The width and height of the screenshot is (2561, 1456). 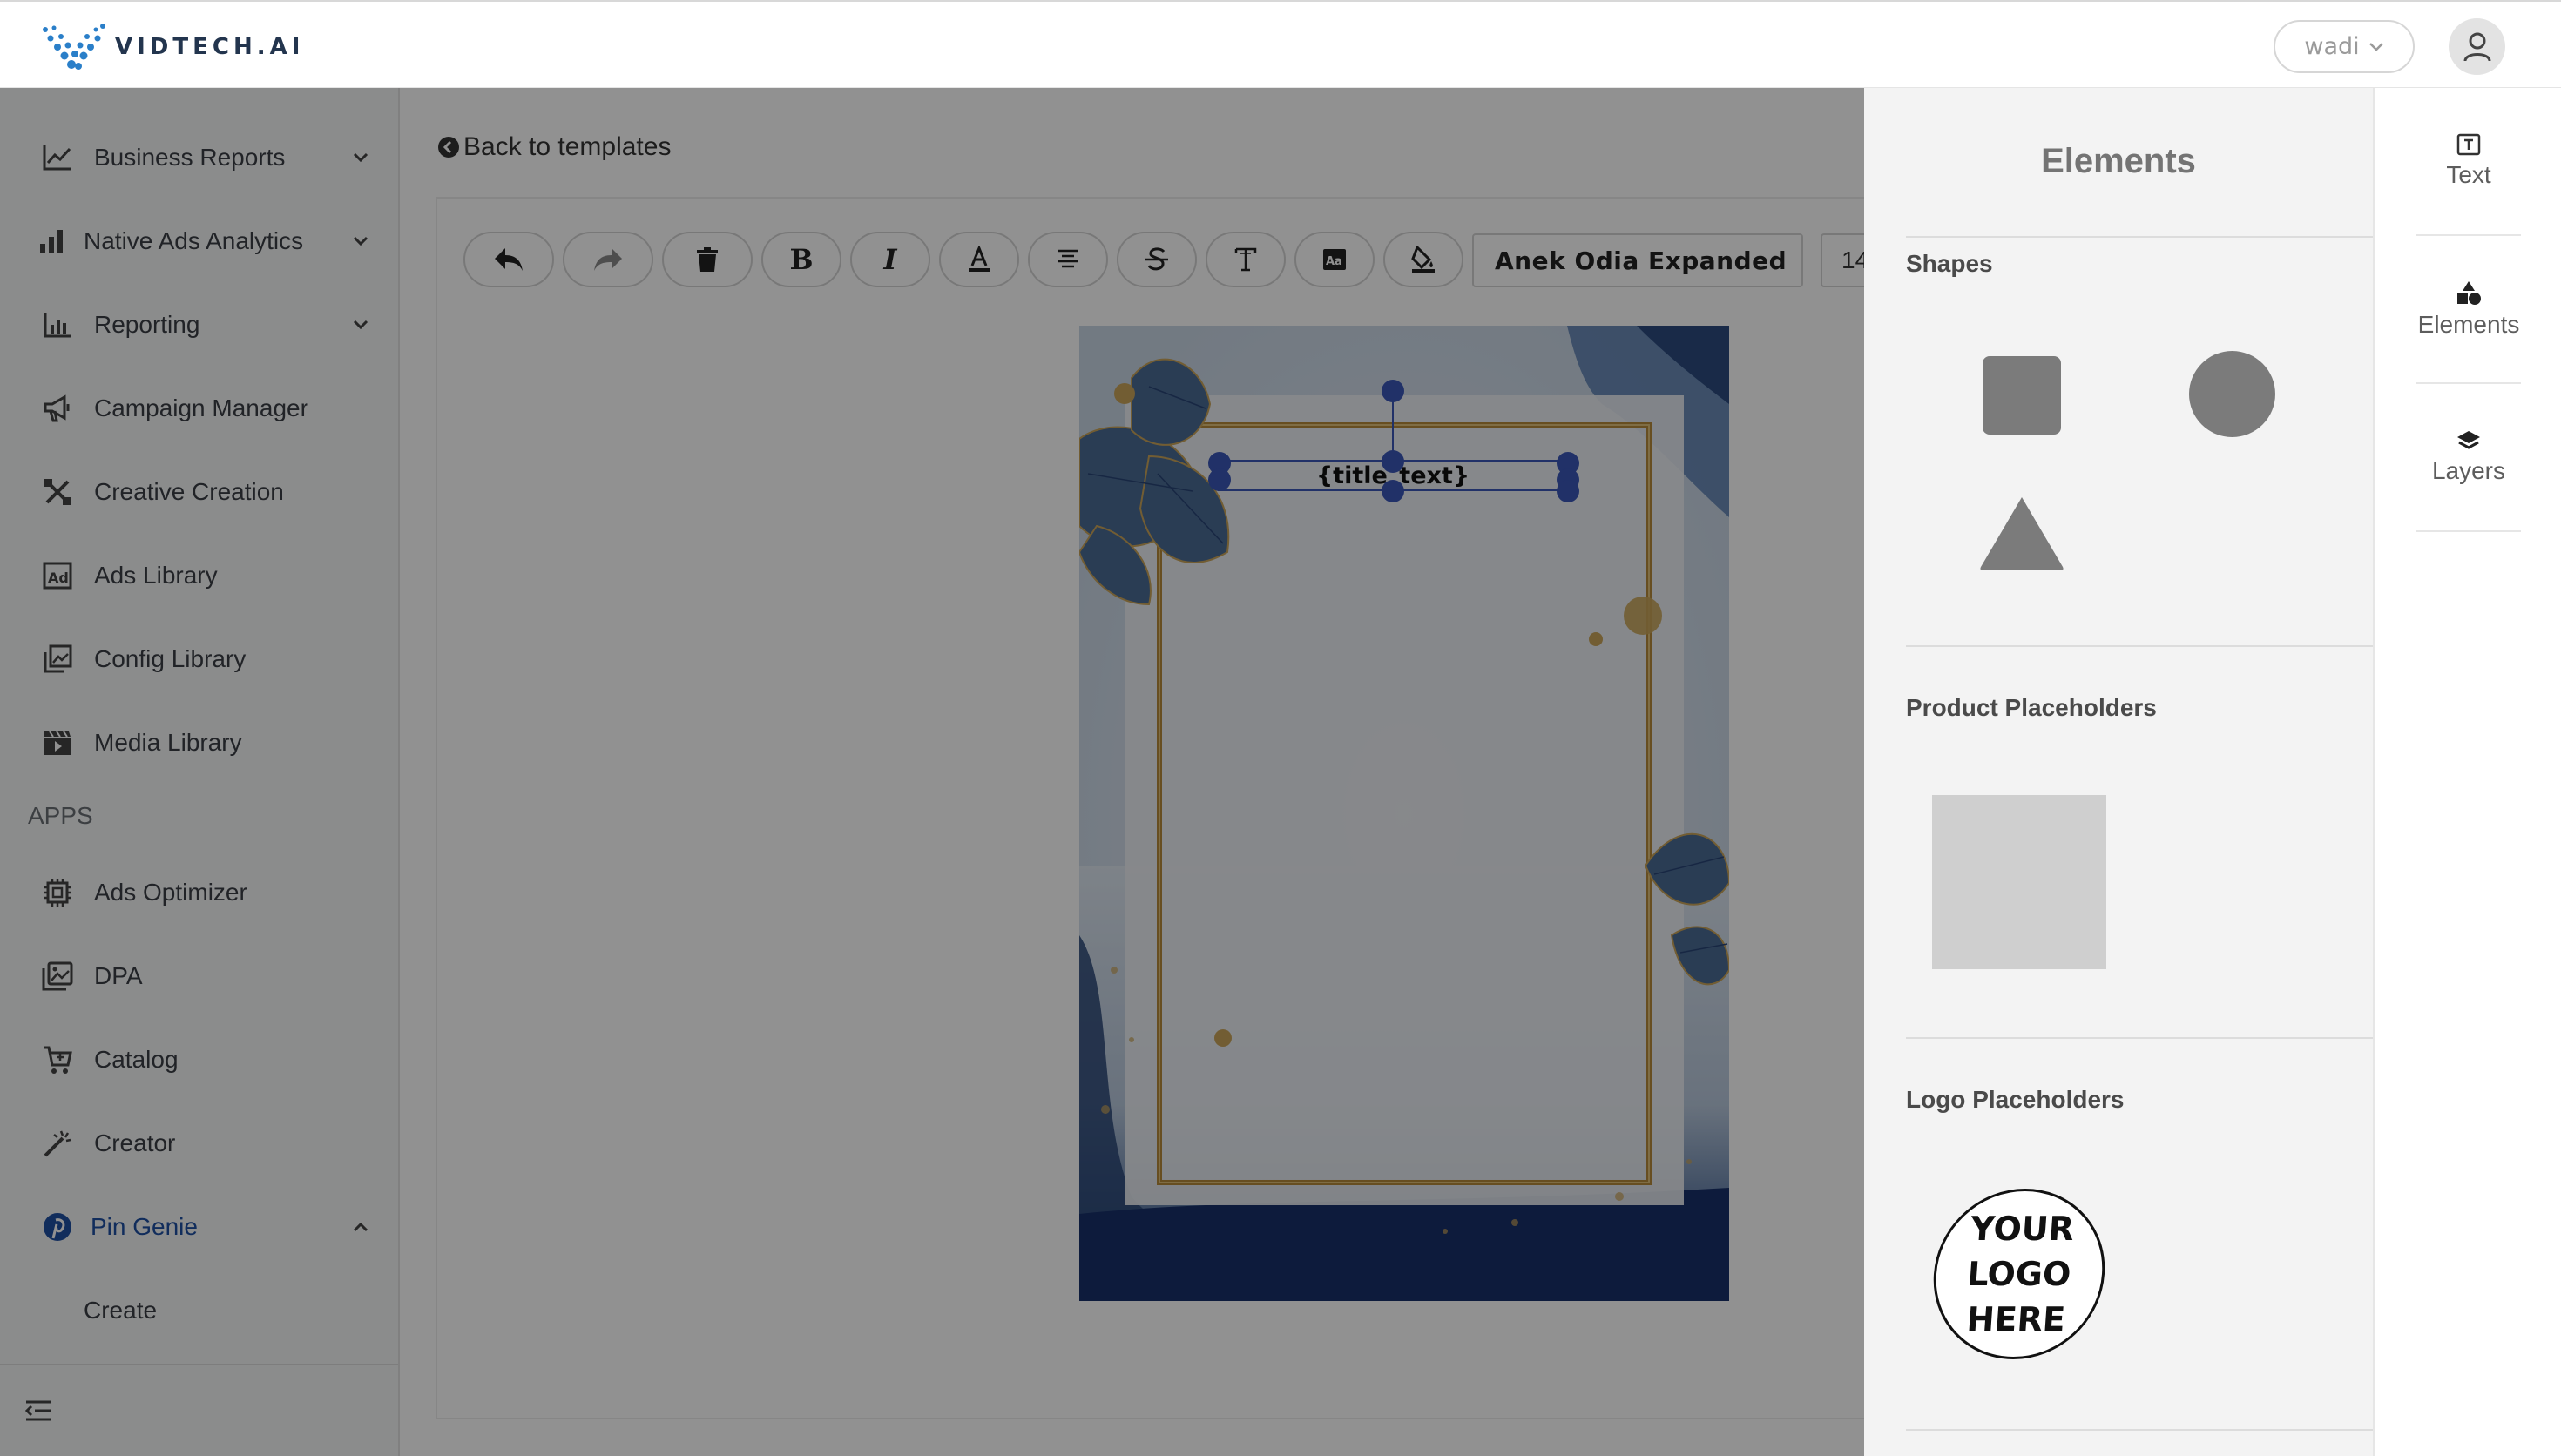 I want to click on shape-square, so click(x=2022, y=395).